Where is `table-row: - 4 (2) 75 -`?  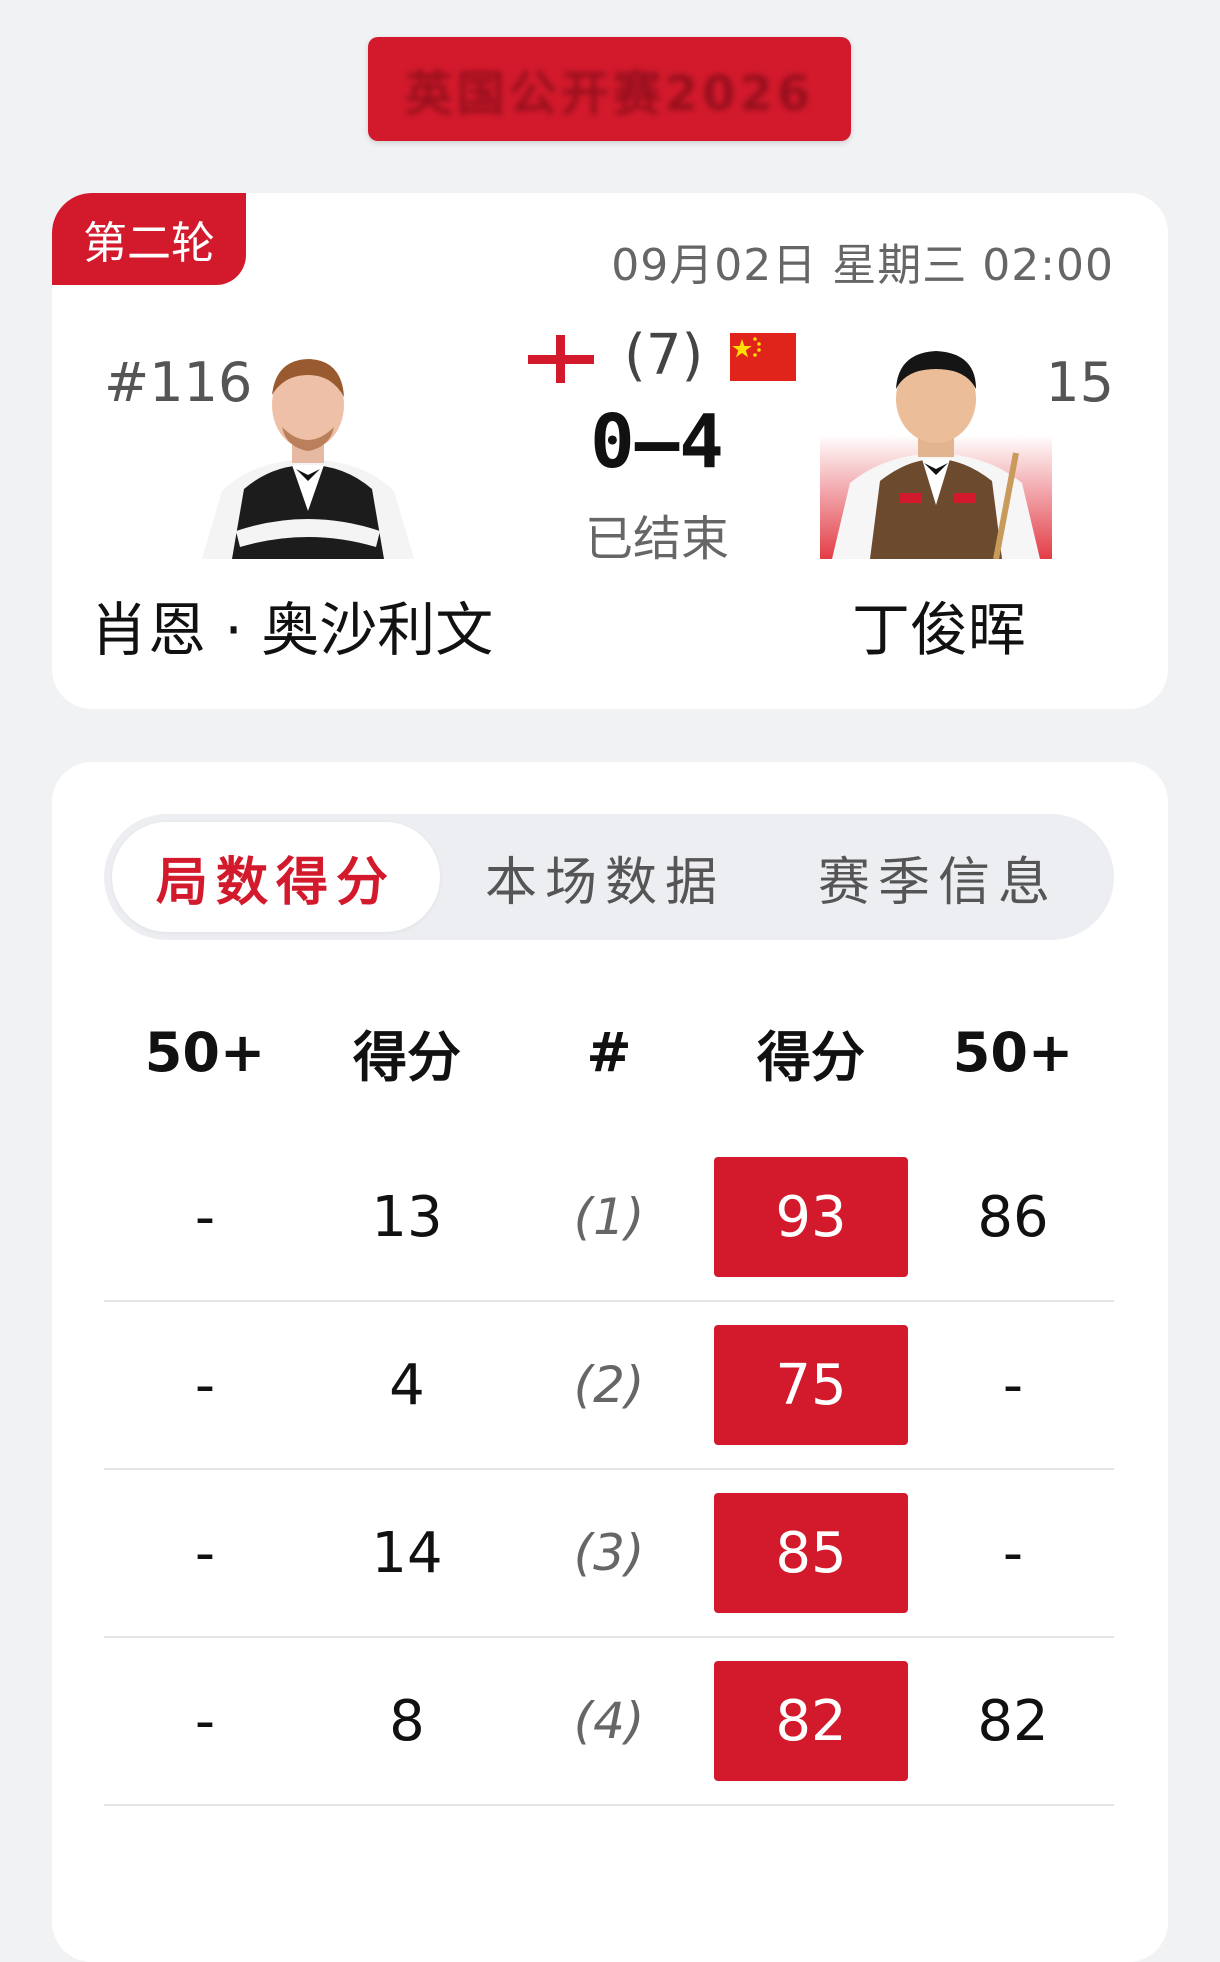
table-row: - 4 (2) 75 - is located at coordinates (609, 1386).